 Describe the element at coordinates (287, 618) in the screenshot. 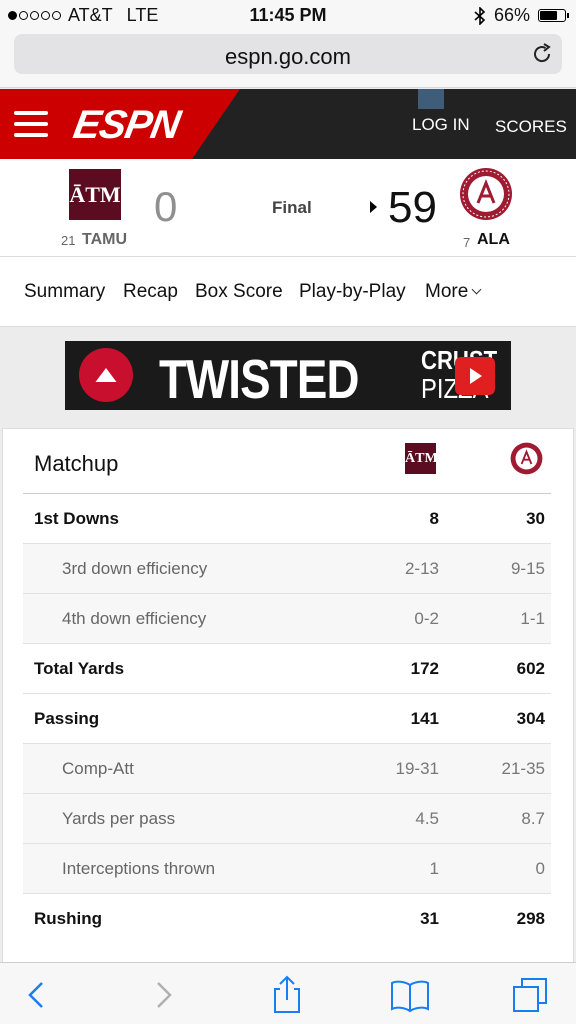

I see `stat-row: 4th down efficiency 0-2 1-1` at that location.